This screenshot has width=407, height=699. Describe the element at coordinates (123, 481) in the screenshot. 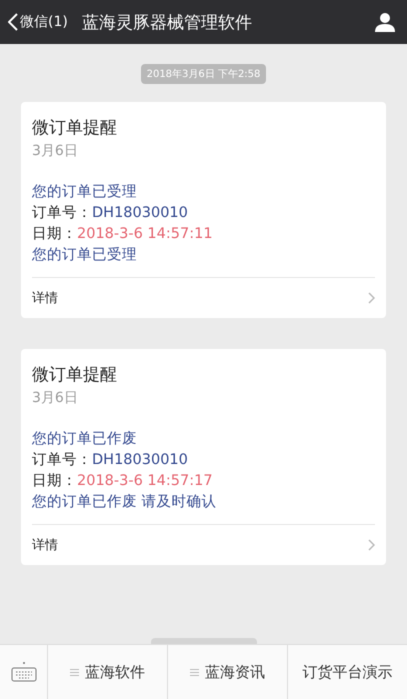

I see `message-line: 日期：2018-3-6 14:57:17` at that location.